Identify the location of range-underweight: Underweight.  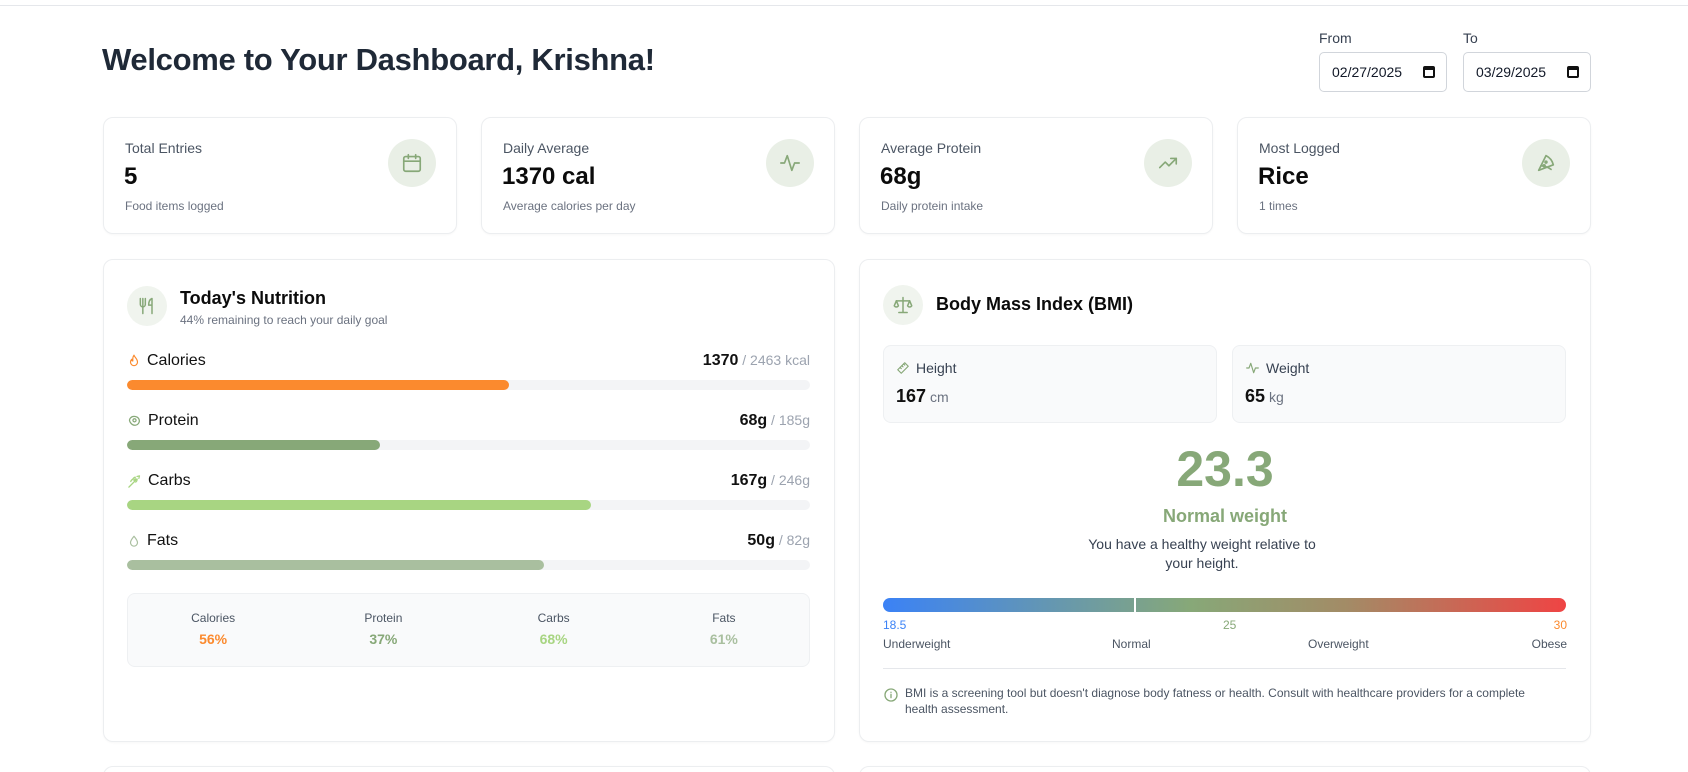
(917, 644).